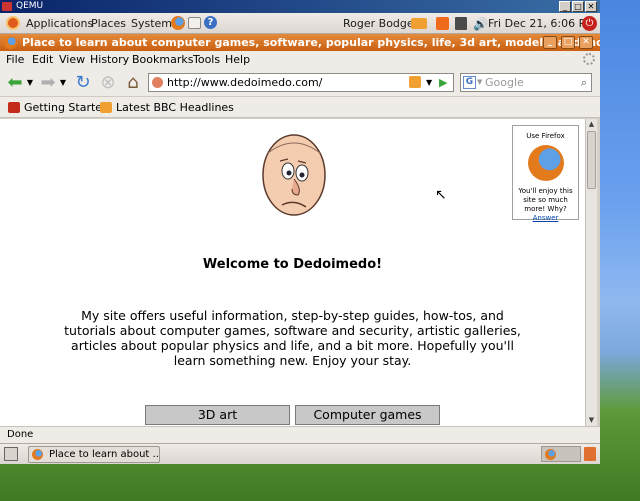 Image resolution: width=640 pixels, height=501 pixels. Describe the element at coordinates (584, 82) in the screenshot. I see `search-magnifier-icon: ⌕` at that location.